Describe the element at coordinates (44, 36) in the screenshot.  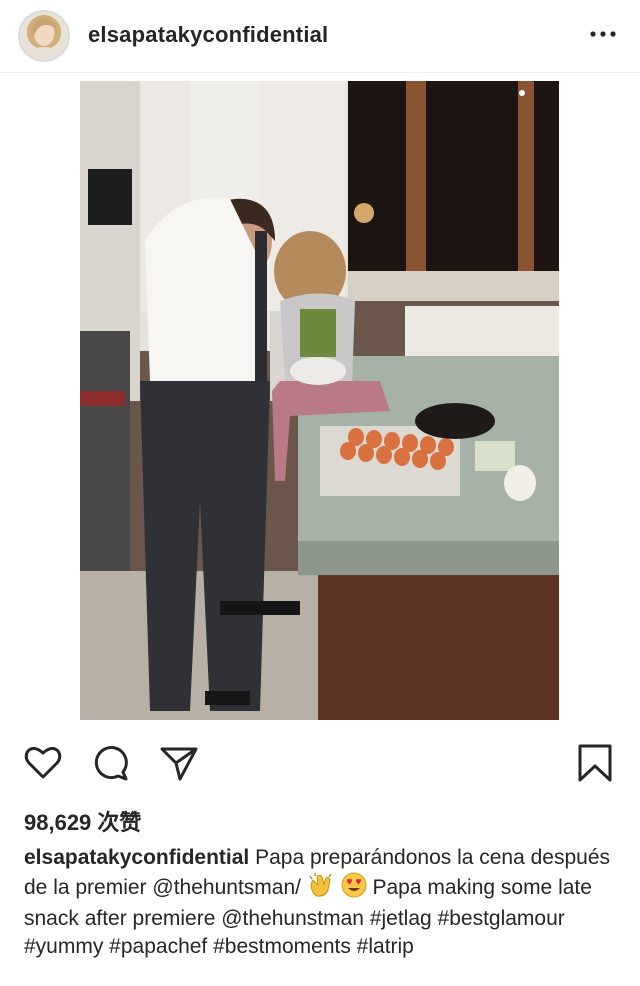
I see `avatar` at that location.